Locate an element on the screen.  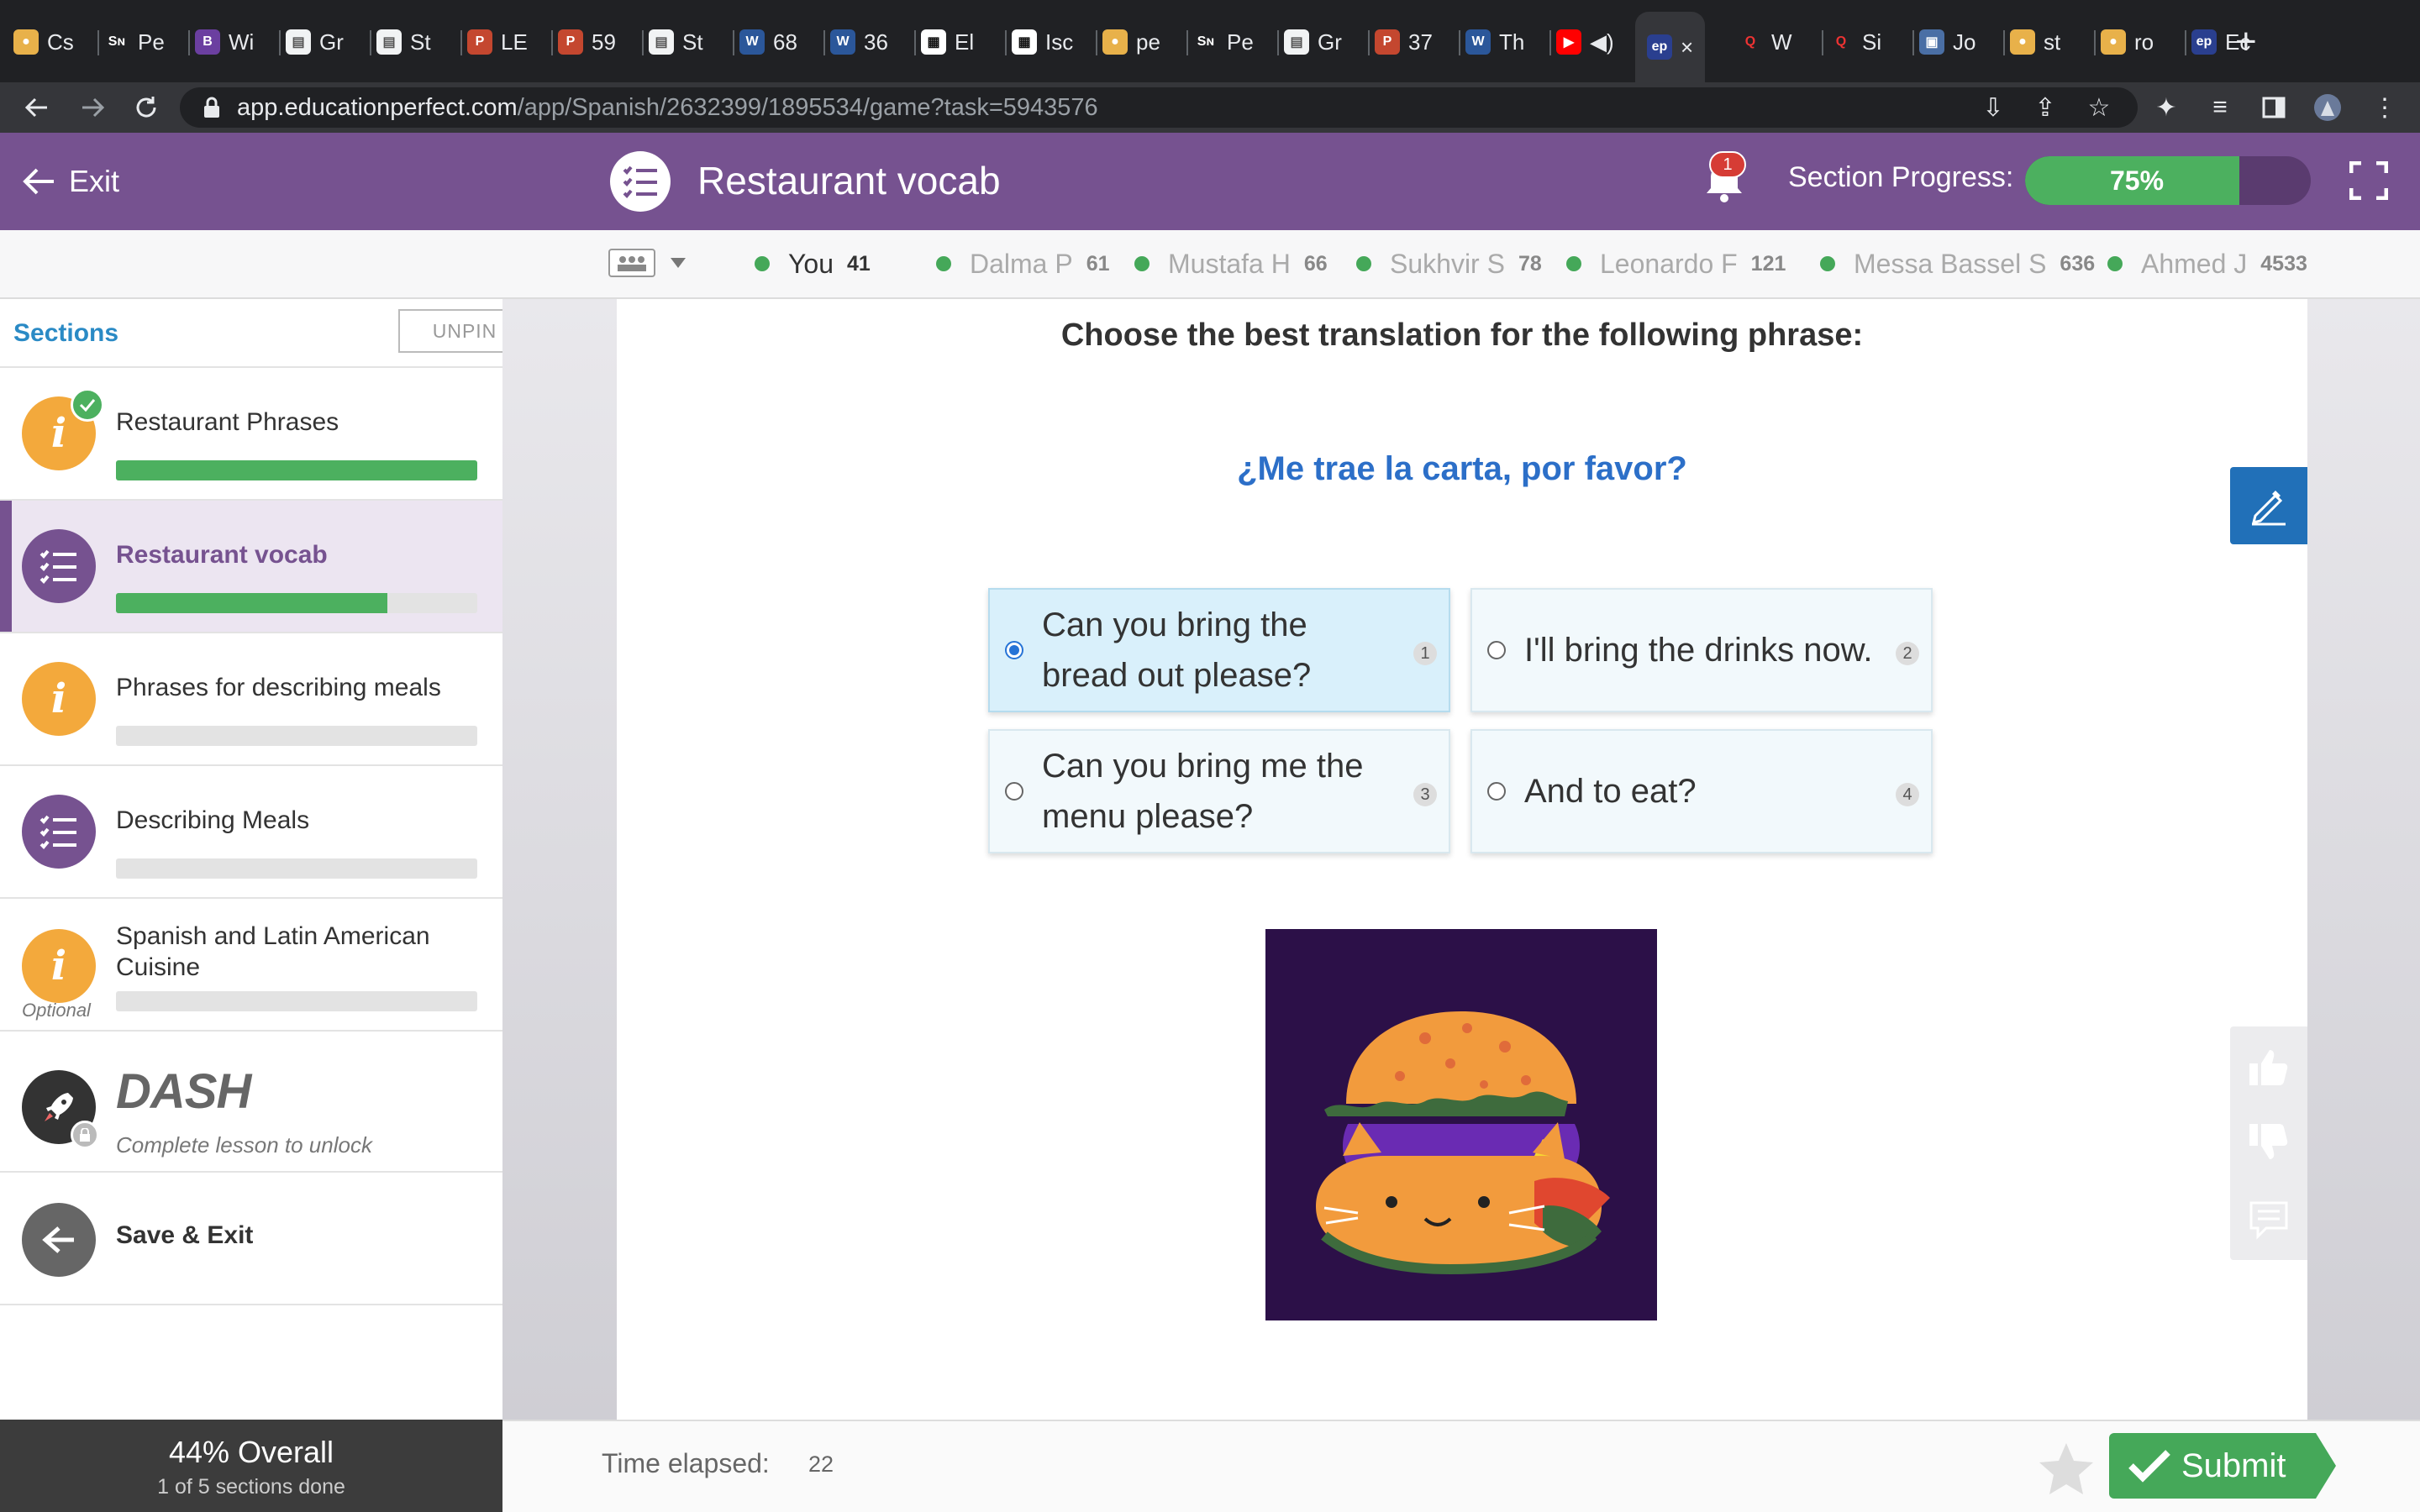
browser-menu-icon: ⋮ is located at coordinates (2385, 107).